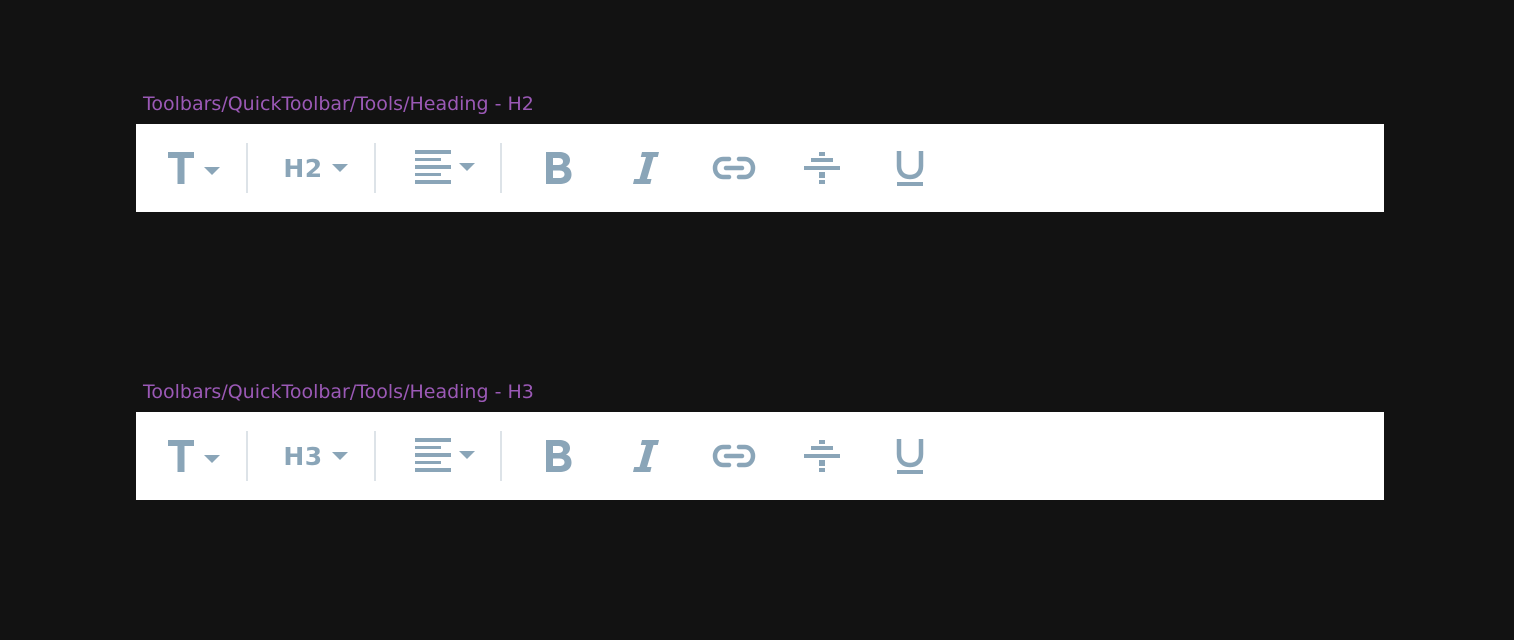 Image resolution: width=1514 pixels, height=640 pixels. I want to click on heading-dropdown: H2, so click(316, 168).